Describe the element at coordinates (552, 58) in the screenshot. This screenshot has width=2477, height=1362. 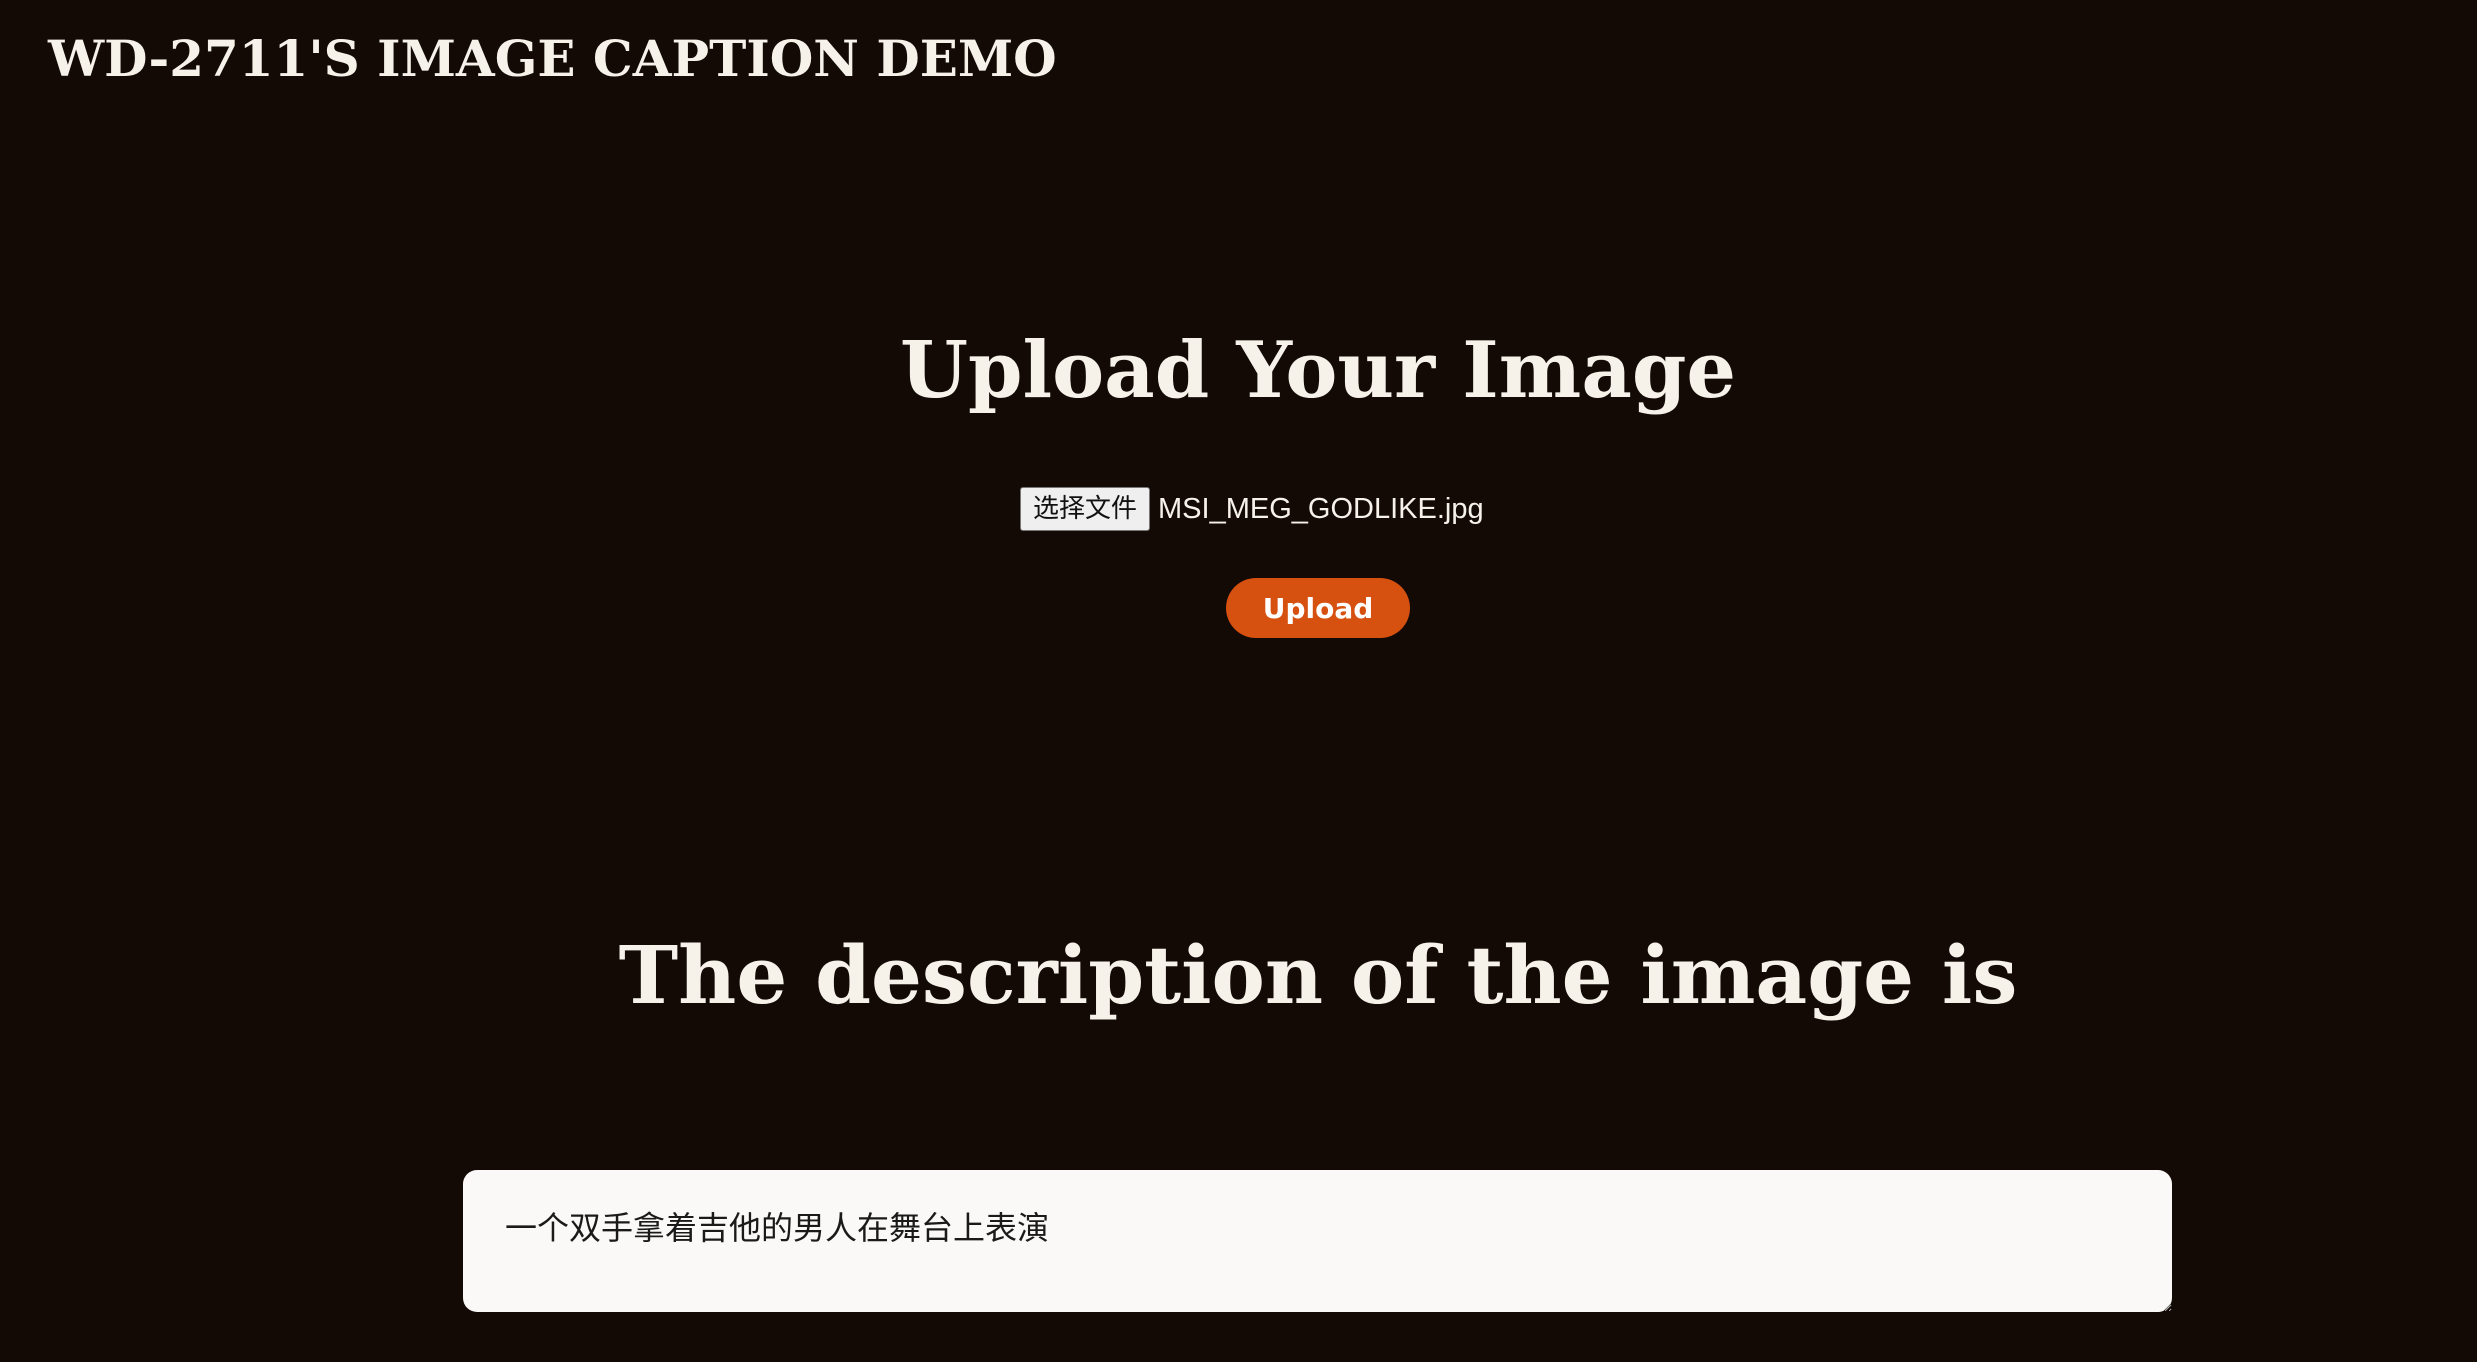
I see `site-title: WD-2711'S IMAGE CAPTION DEMO` at that location.